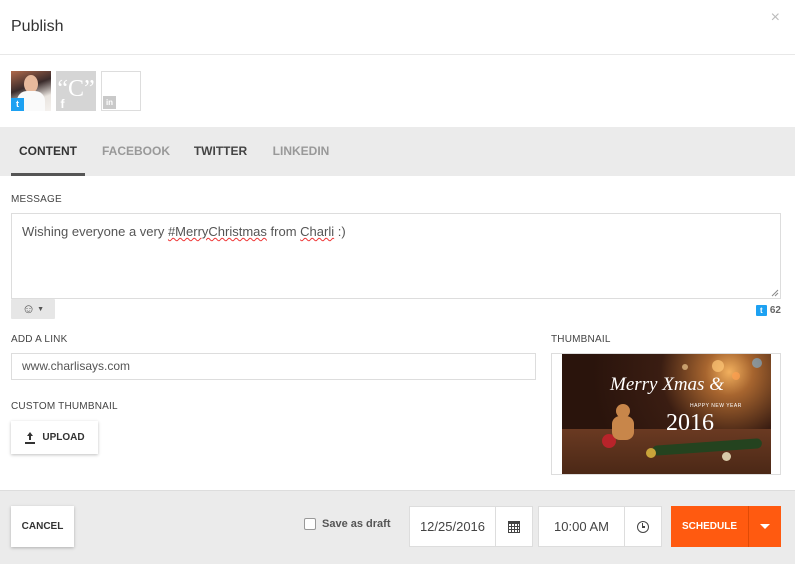  Describe the element at coordinates (41, 309) in the screenshot. I see `caret-down-icon: ▼` at that location.